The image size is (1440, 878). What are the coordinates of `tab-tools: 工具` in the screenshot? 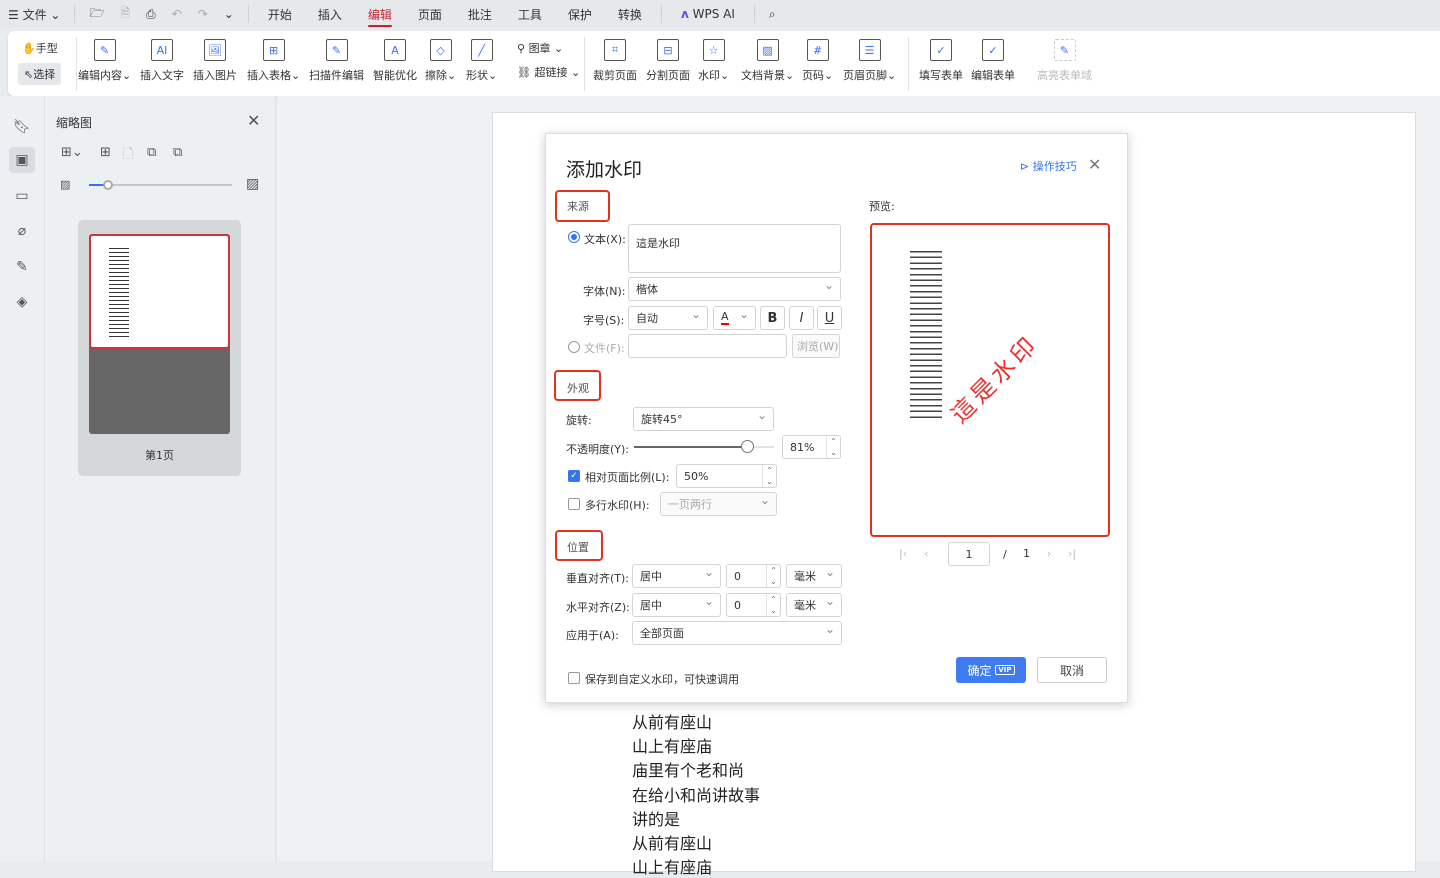 It's located at (530, 14).